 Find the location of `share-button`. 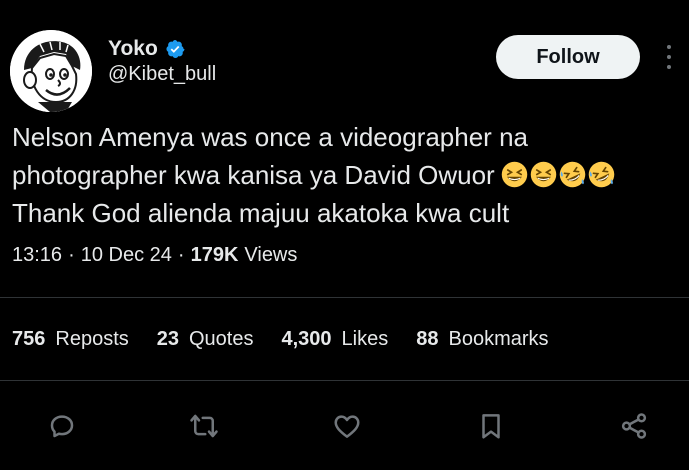

share-button is located at coordinates (634, 426).